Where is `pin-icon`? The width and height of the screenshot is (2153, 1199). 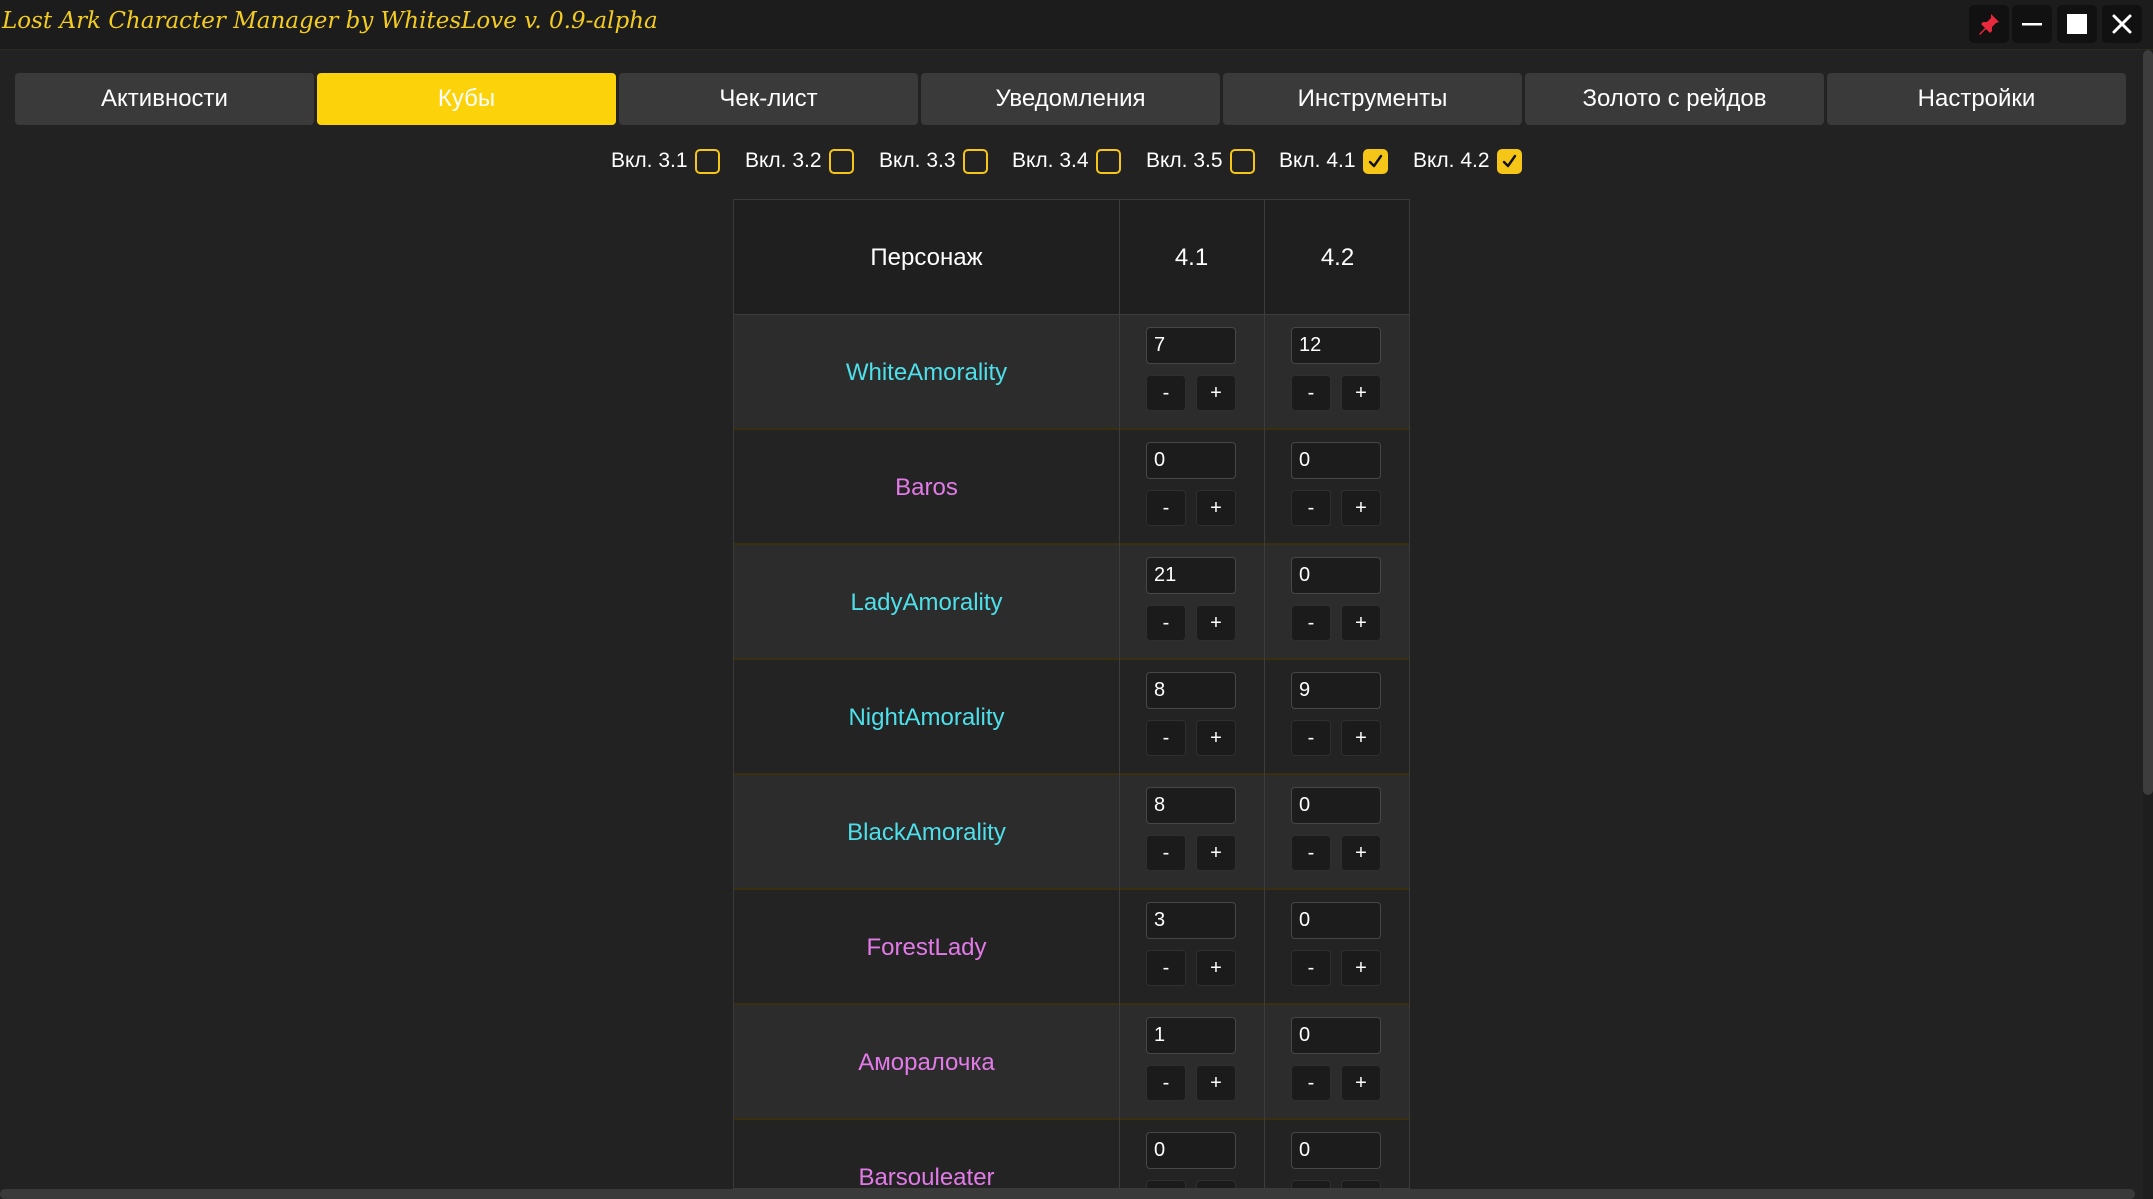
pin-icon is located at coordinates (1989, 24).